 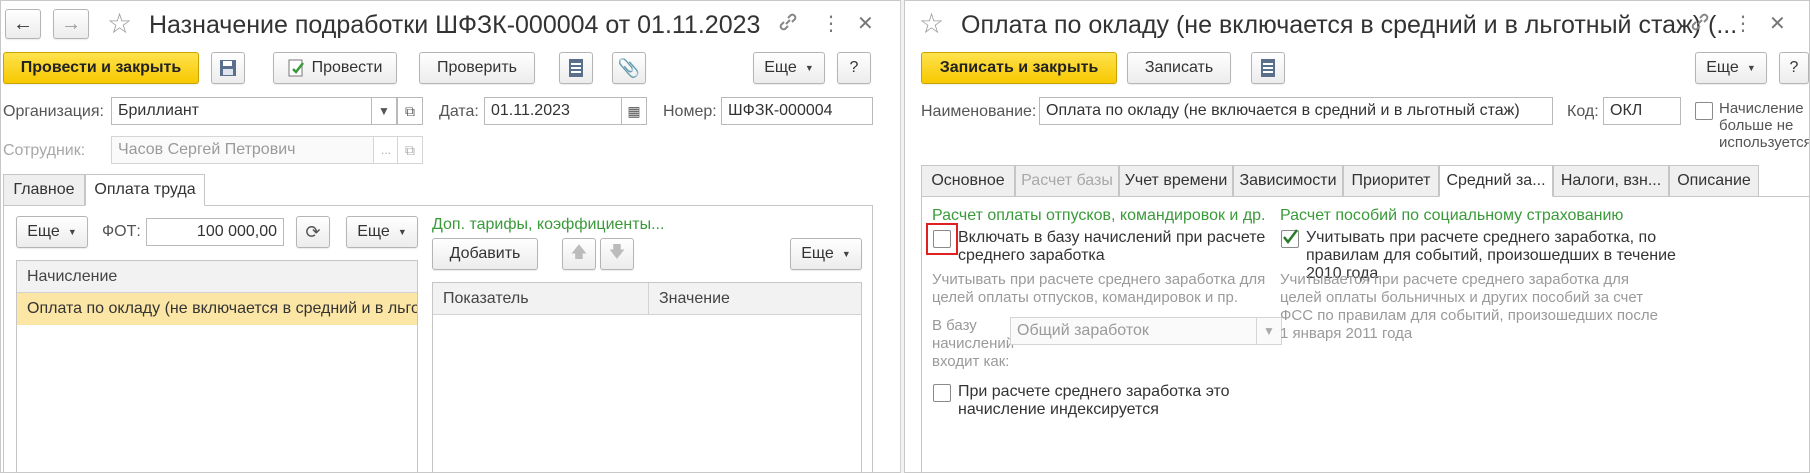 What do you see at coordinates (979, 111) in the screenshot?
I see `name-label: Наименование:` at bounding box center [979, 111].